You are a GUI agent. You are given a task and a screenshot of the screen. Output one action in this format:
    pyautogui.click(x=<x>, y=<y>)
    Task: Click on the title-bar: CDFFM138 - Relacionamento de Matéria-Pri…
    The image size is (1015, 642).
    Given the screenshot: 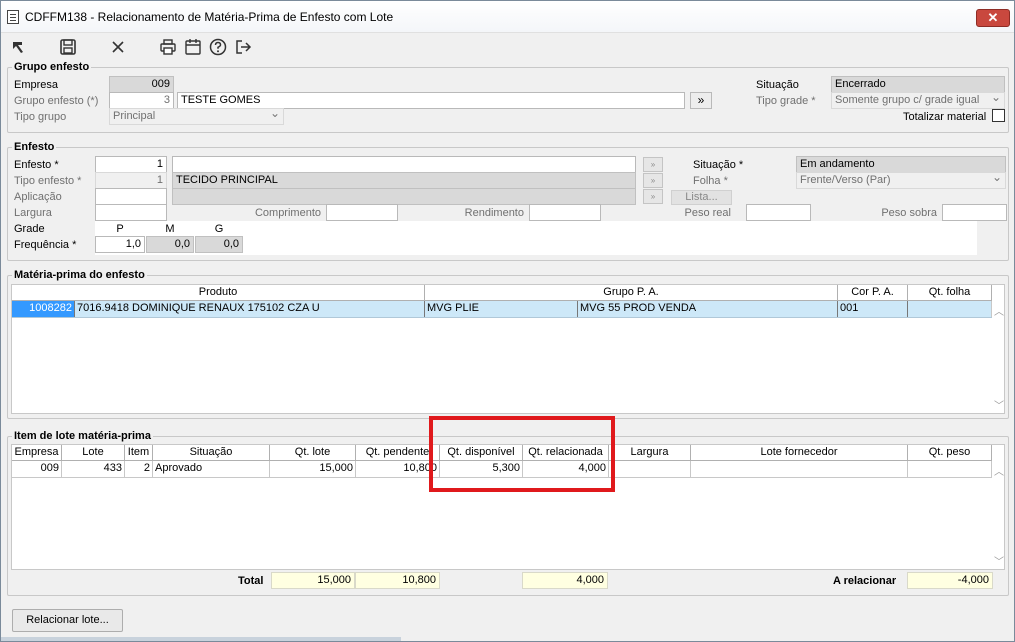 What is the action you would take?
    pyautogui.click(x=507, y=17)
    